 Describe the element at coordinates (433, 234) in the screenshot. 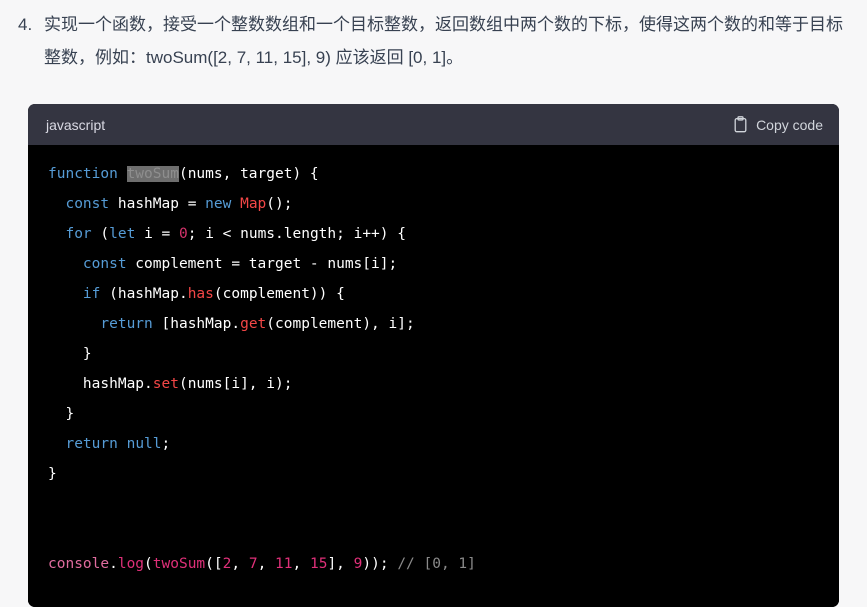

I see `code-line: for (let i = 0; i < nums.length; i++) {` at that location.